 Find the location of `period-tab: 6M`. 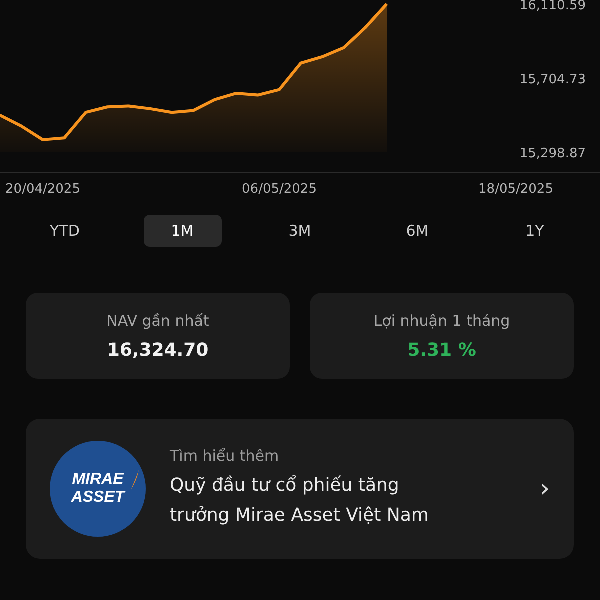

period-tab: 6M is located at coordinates (417, 231).